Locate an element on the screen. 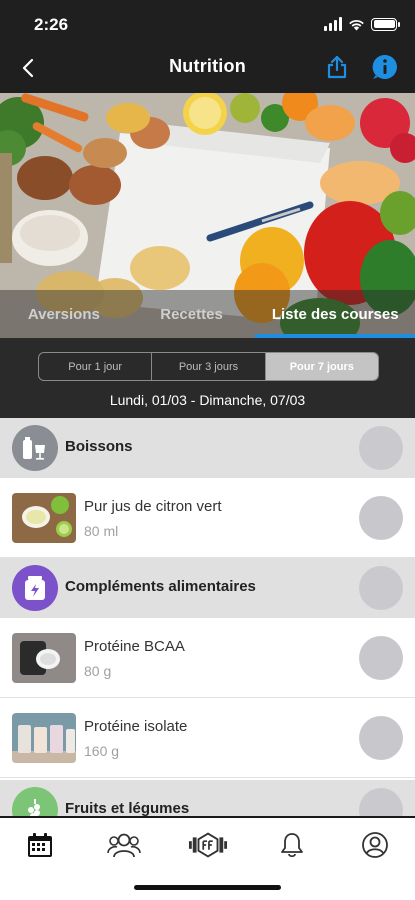  tab-recettes: Recettes is located at coordinates (192, 314).